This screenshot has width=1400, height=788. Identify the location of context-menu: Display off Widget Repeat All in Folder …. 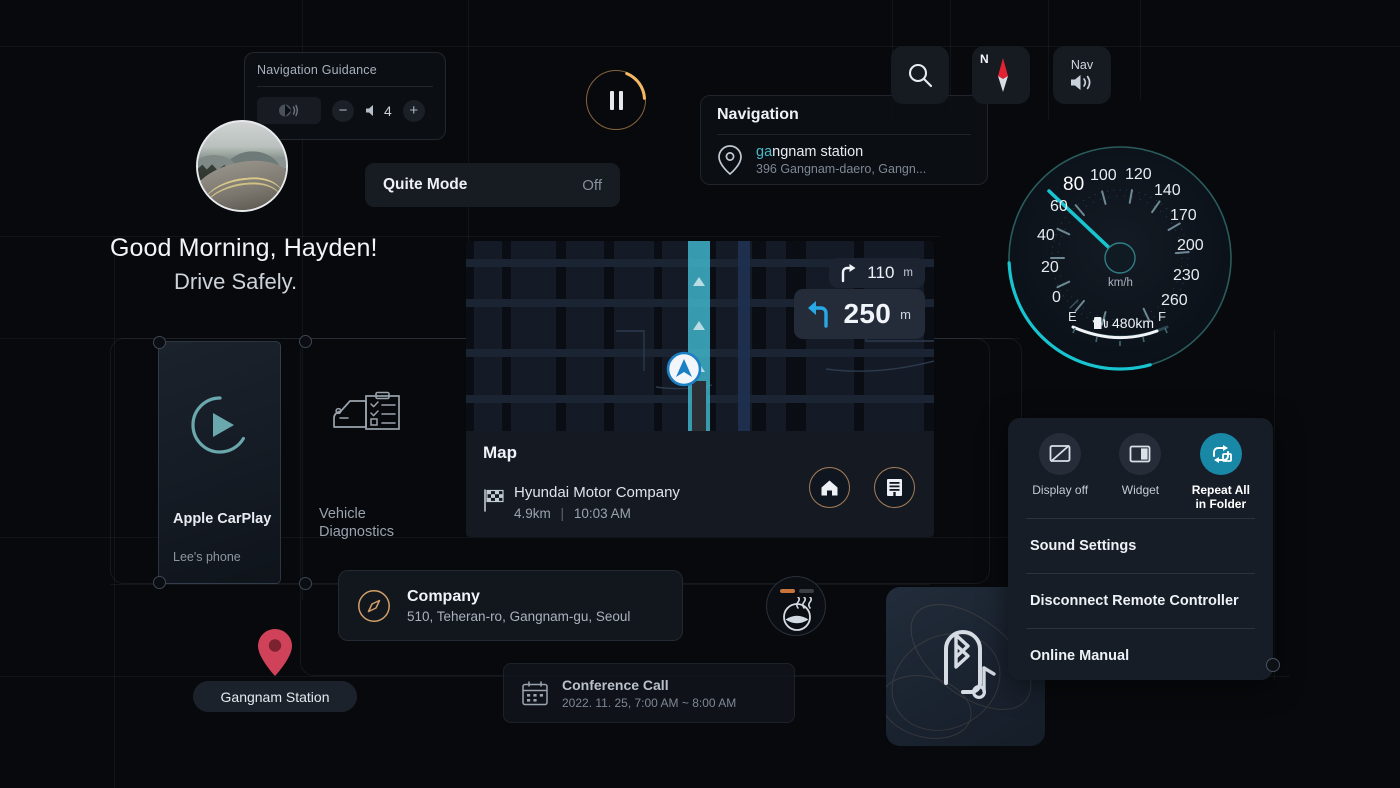
(1144, 550).